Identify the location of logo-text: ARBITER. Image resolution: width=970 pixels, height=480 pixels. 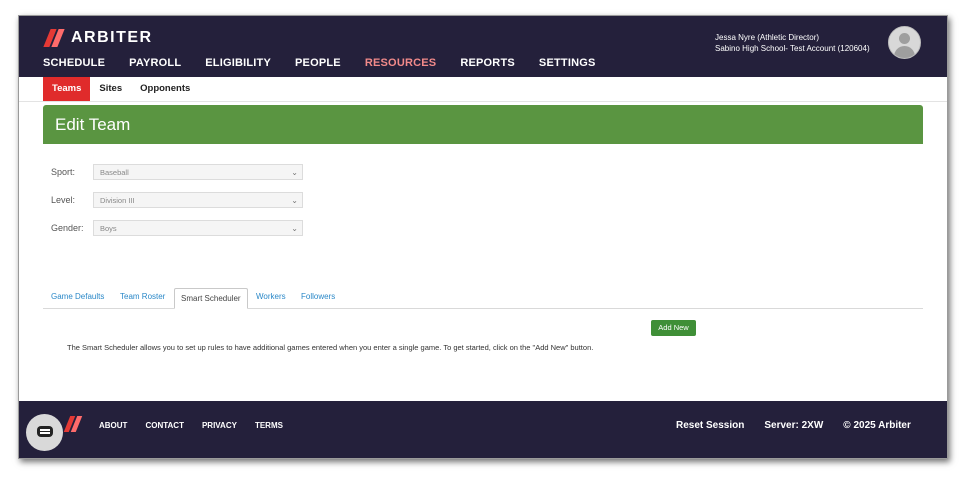
(112, 37).